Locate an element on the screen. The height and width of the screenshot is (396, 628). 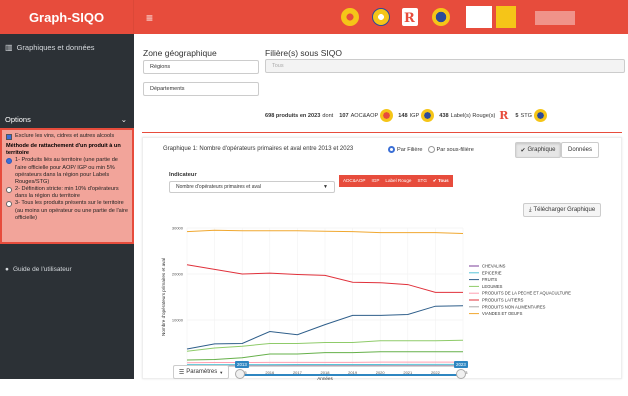
params-button: ☰ Paramètres ▼ is located at coordinates (201, 372).